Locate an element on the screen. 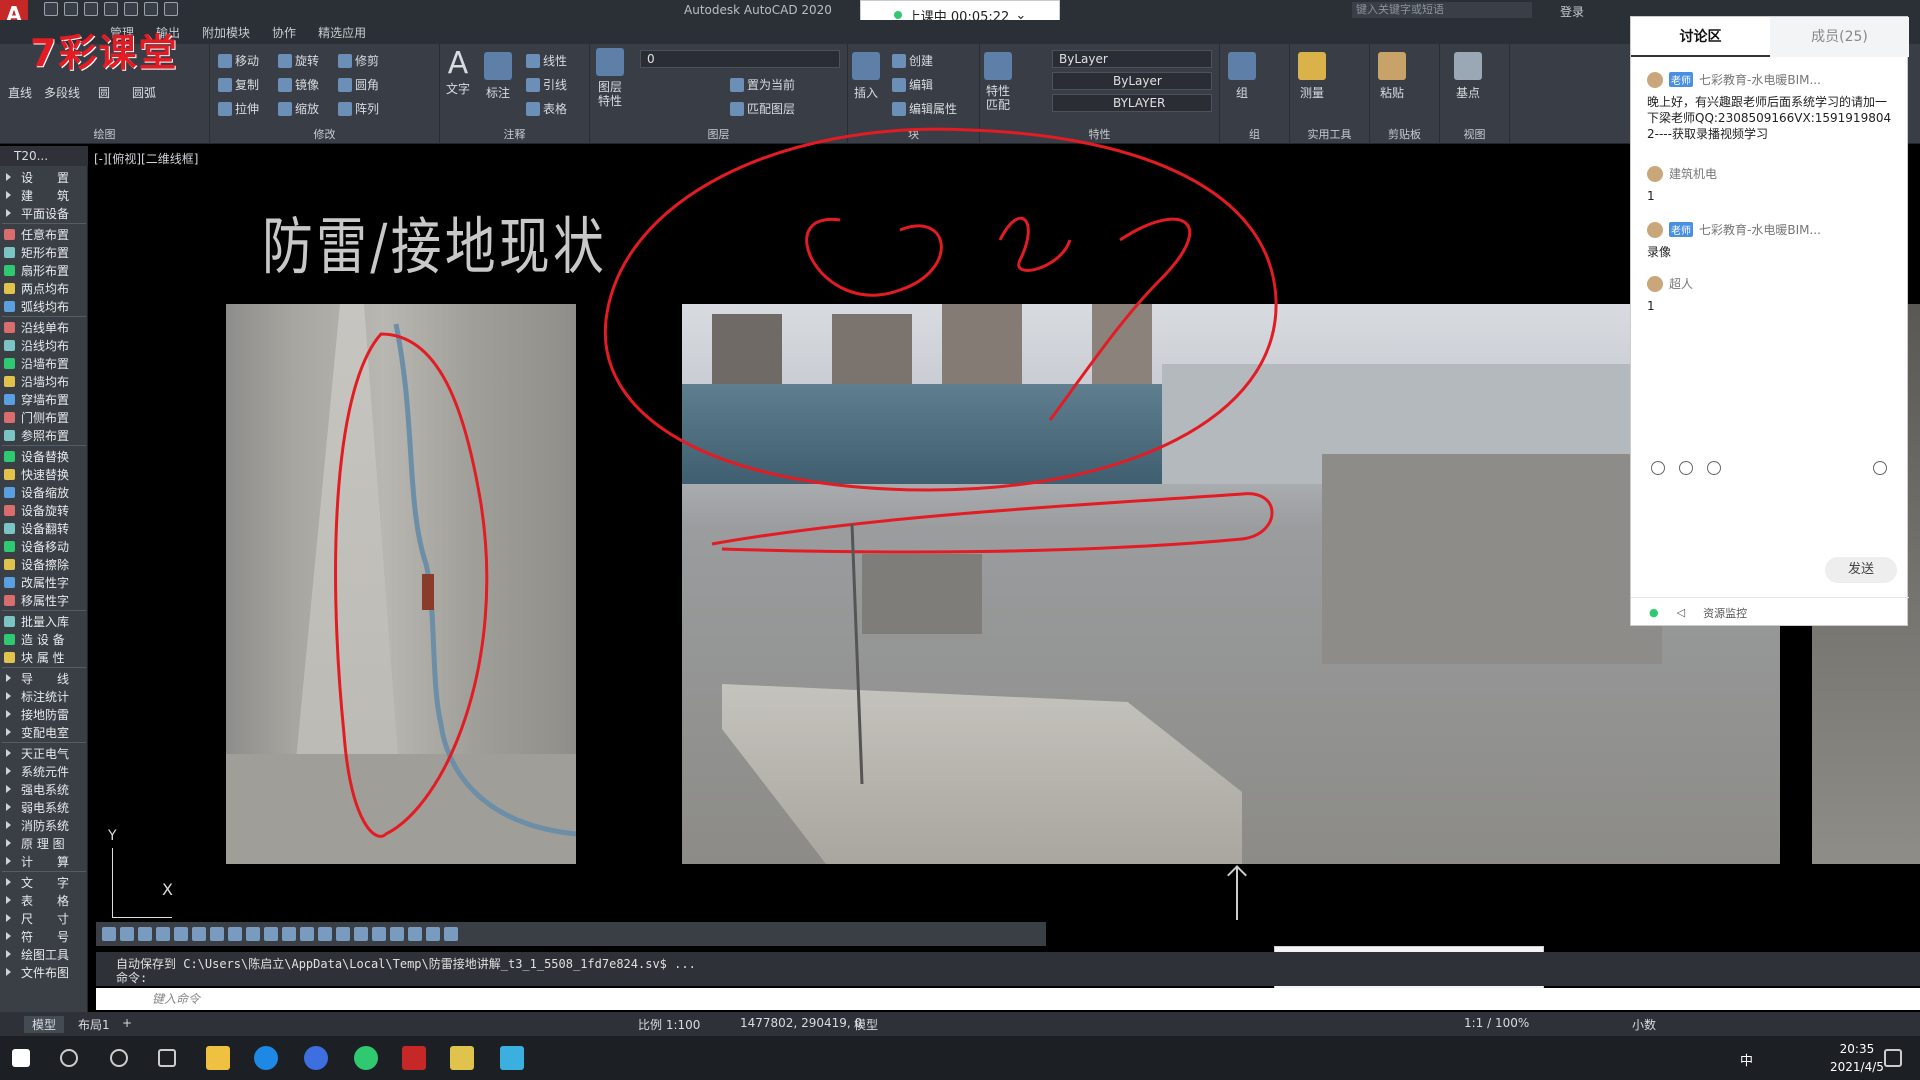  modify-panel-title: 修改 is located at coordinates (324, 134).